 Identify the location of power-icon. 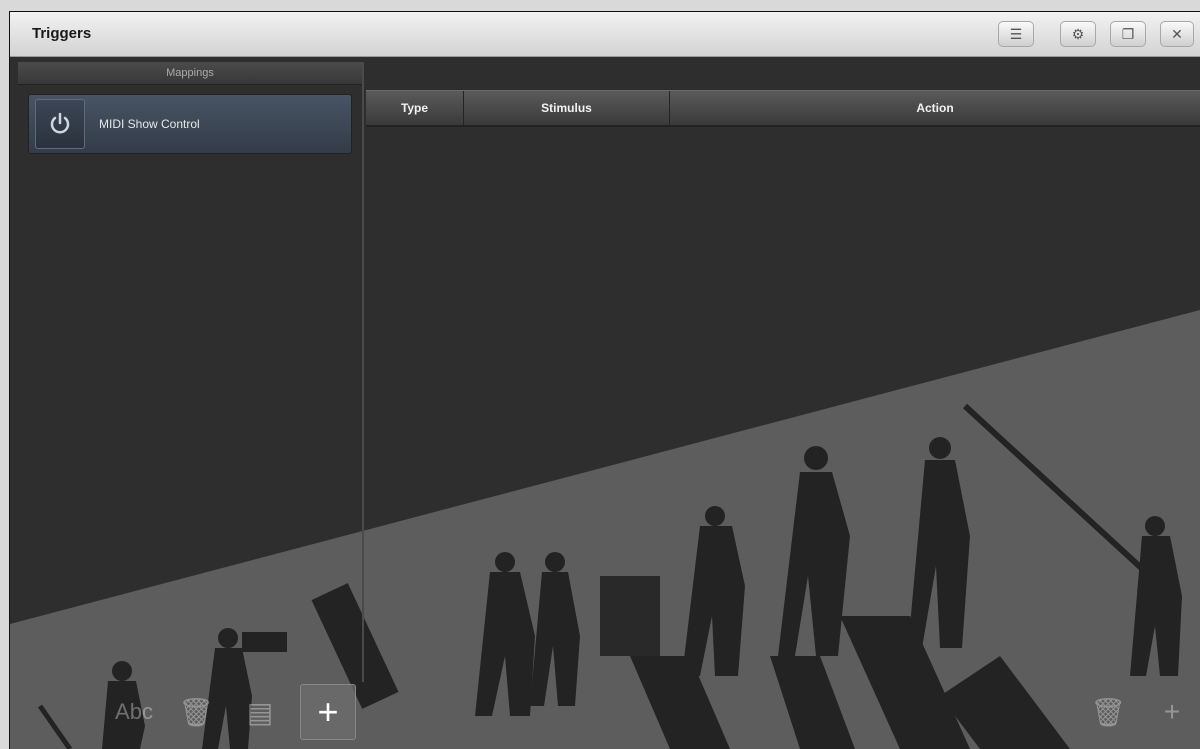
(60, 124).